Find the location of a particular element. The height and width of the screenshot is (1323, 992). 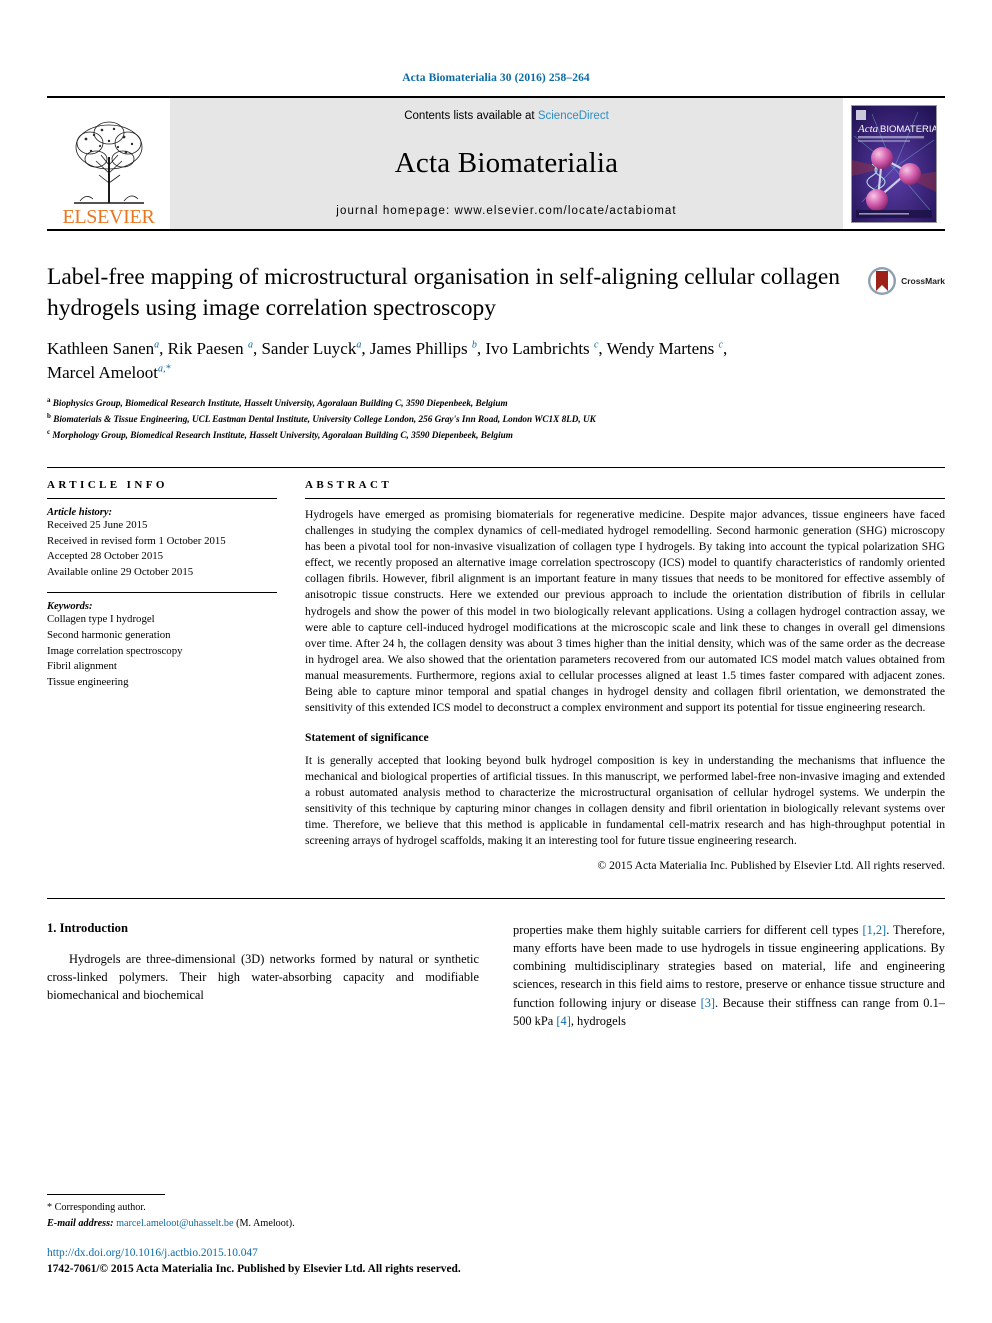

citation-ref: [1,2] is located at coordinates (874, 930).